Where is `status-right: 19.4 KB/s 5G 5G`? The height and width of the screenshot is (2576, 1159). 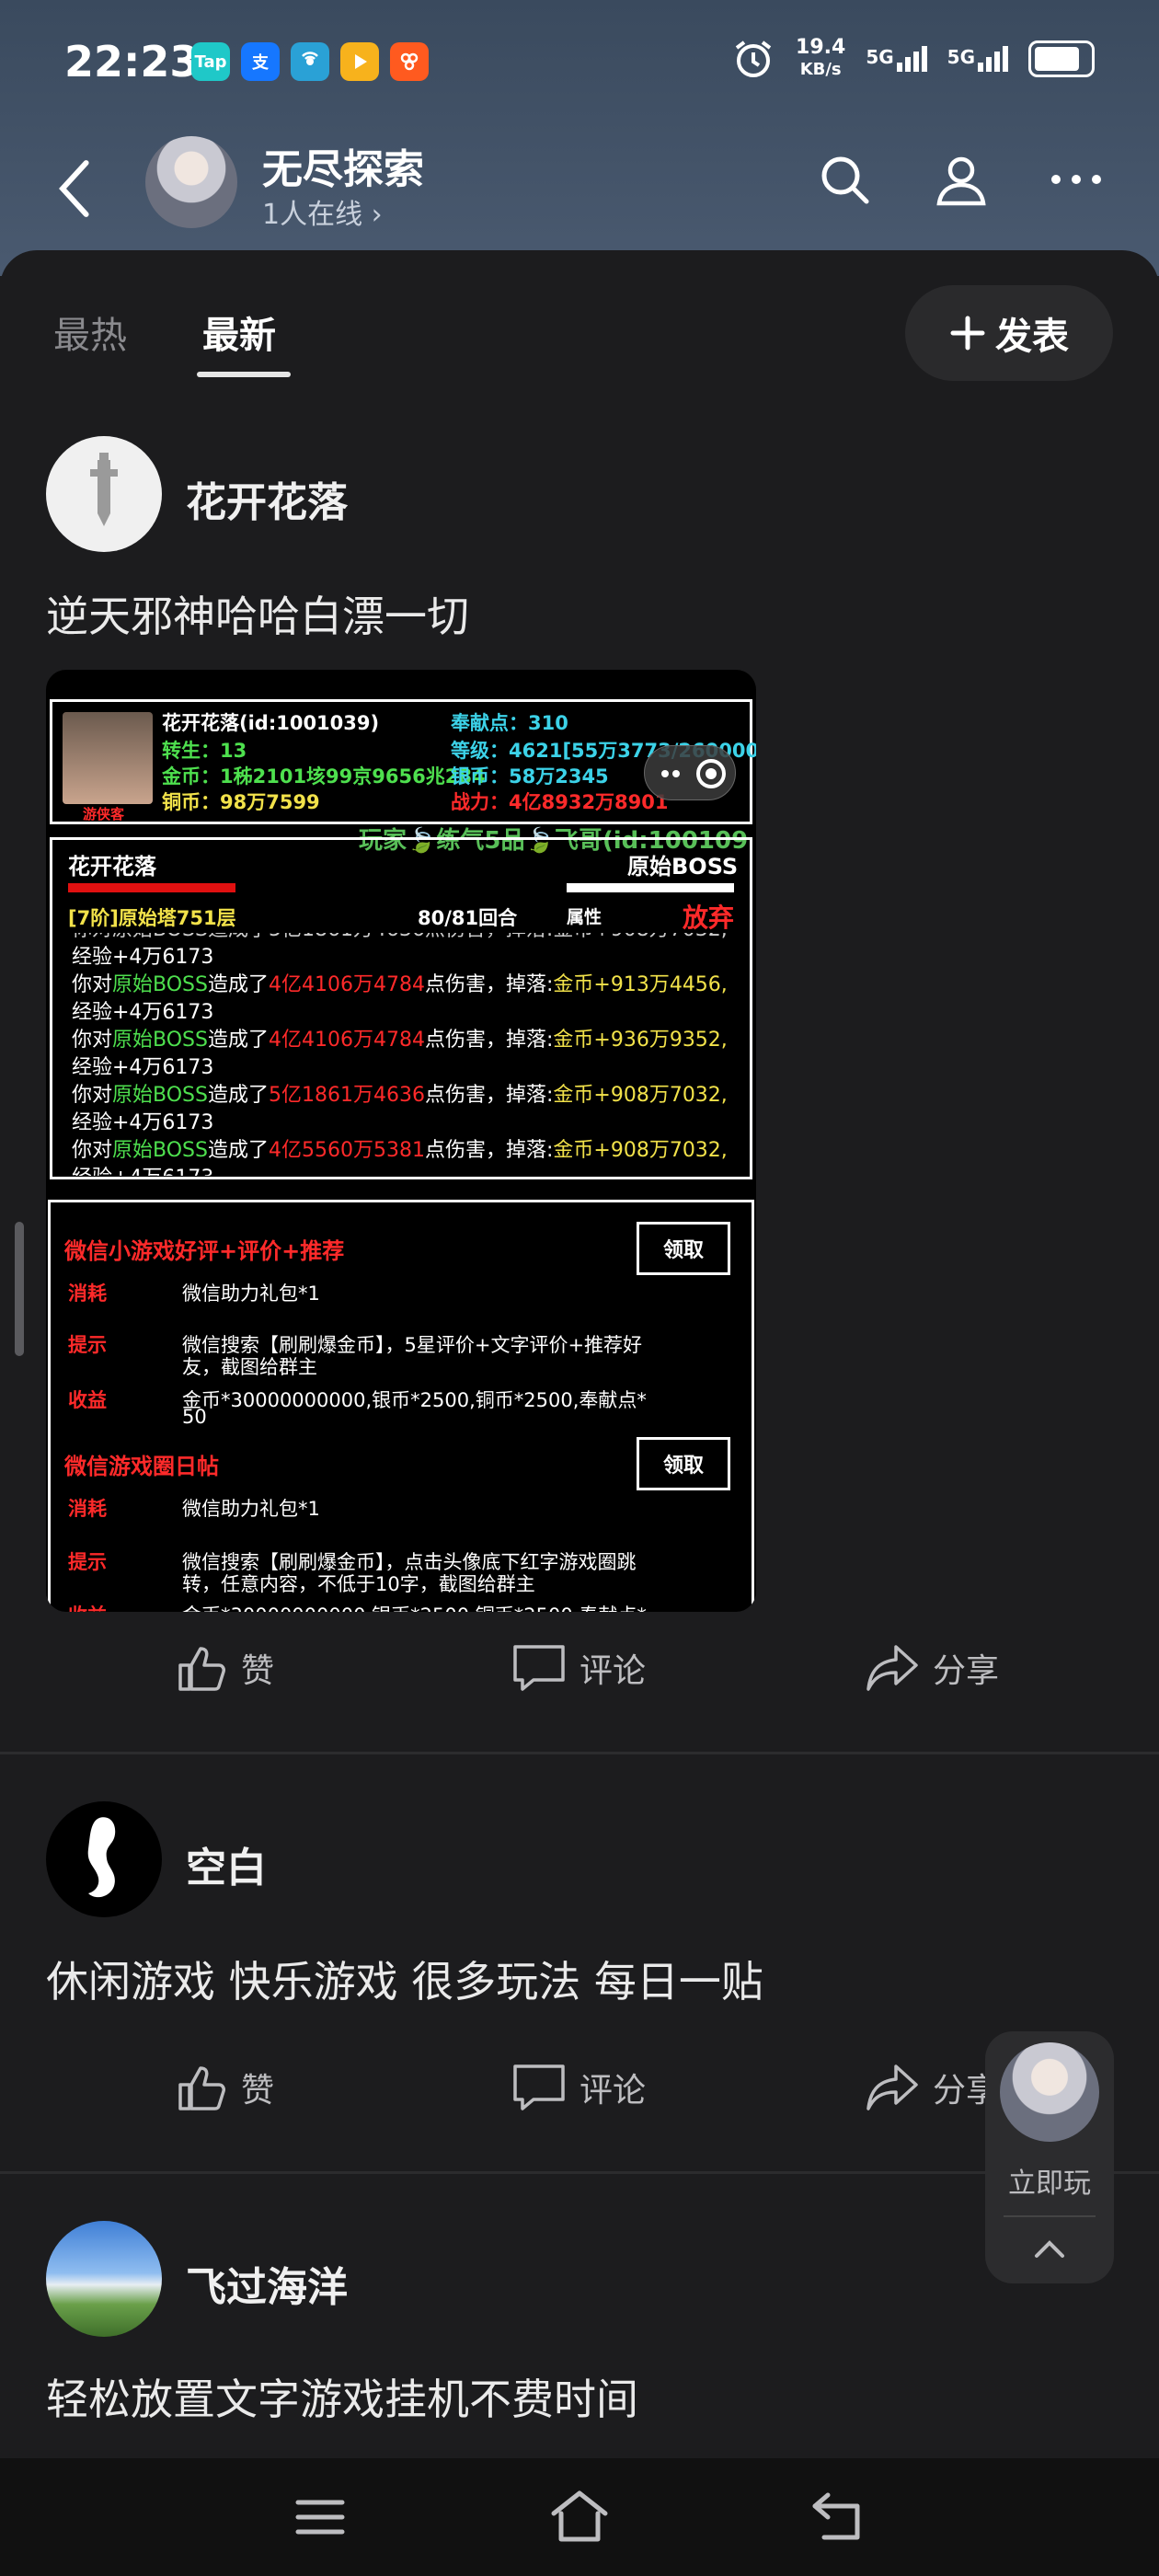
status-right: 19.4 KB/s 5G 5G is located at coordinates (913, 59).